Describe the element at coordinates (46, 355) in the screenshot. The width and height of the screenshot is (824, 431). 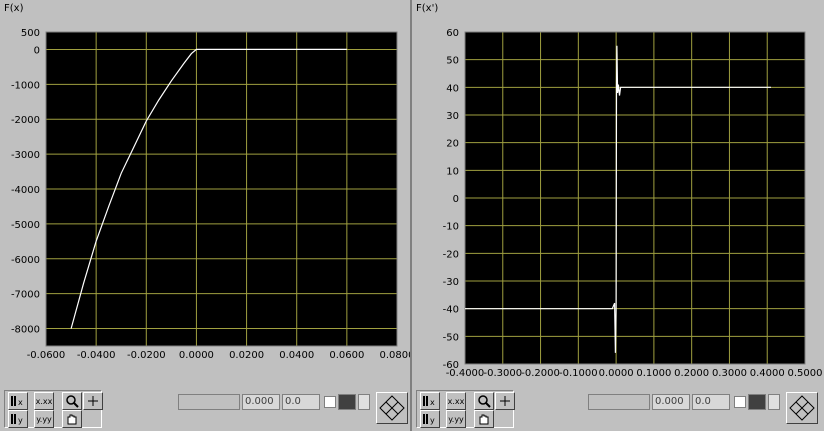
I see `x-tick-label: -0.0600` at that location.